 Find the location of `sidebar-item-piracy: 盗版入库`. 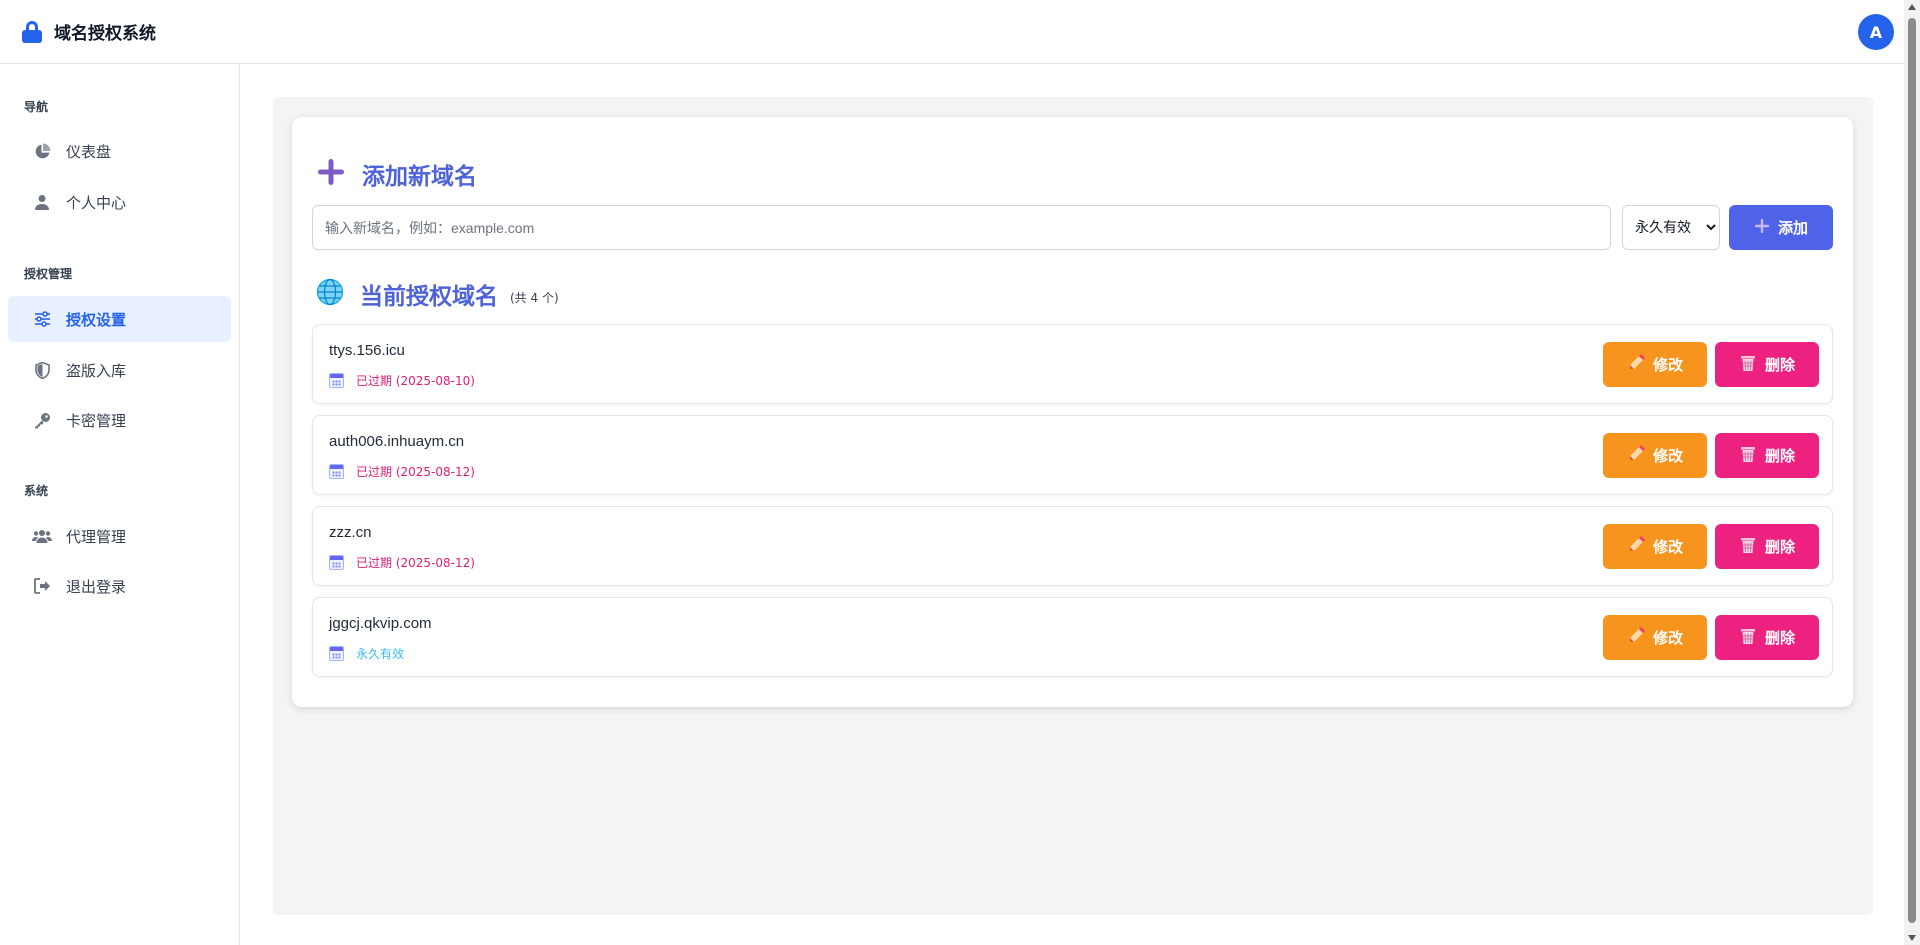

sidebar-item-piracy: 盗版入库 is located at coordinates (119, 370).